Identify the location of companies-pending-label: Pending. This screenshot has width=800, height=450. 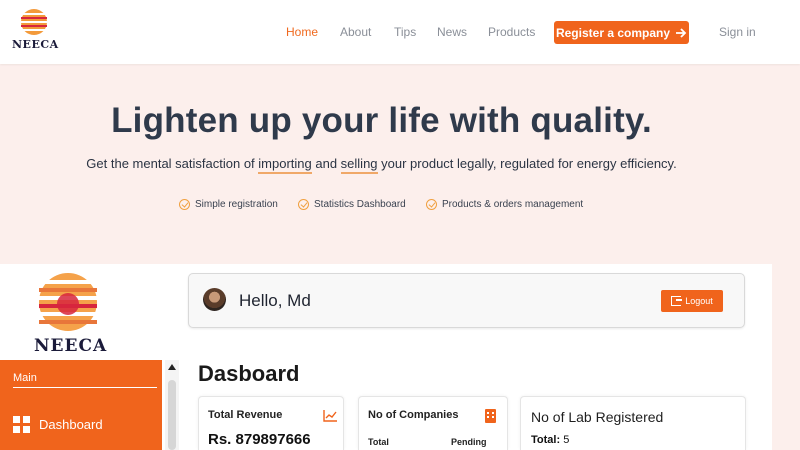
(469, 442).